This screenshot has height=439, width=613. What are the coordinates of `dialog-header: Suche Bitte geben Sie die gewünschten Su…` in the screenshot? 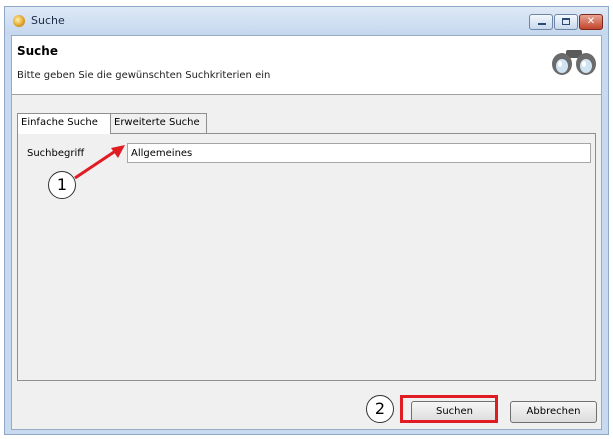 It's located at (306, 65).